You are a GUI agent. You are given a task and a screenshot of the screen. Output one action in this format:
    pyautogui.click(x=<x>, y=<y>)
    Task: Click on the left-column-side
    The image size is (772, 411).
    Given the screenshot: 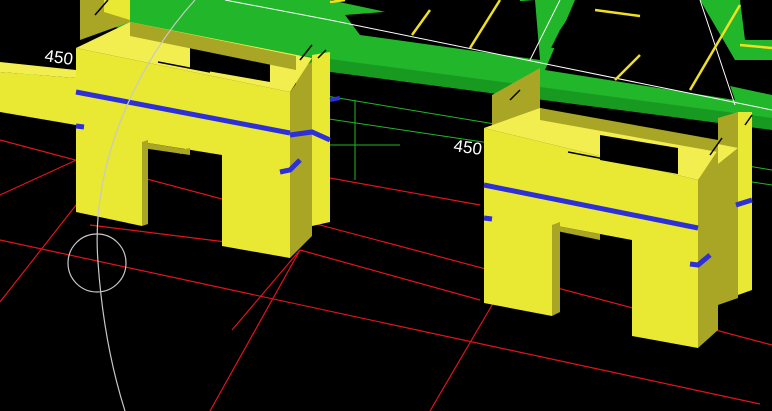 What is the action you would take?
    pyautogui.click(x=301, y=160)
    